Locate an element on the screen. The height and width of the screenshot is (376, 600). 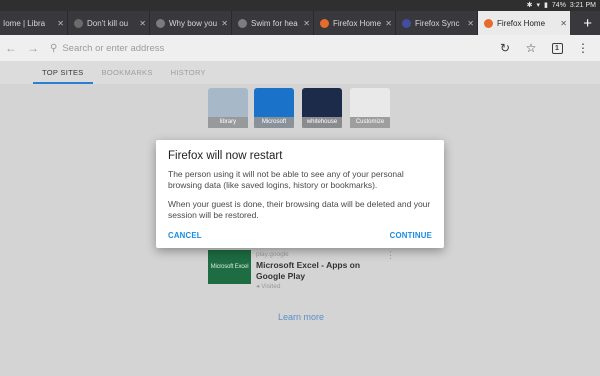
top-site-label: Customize is located at coordinates (370, 122).